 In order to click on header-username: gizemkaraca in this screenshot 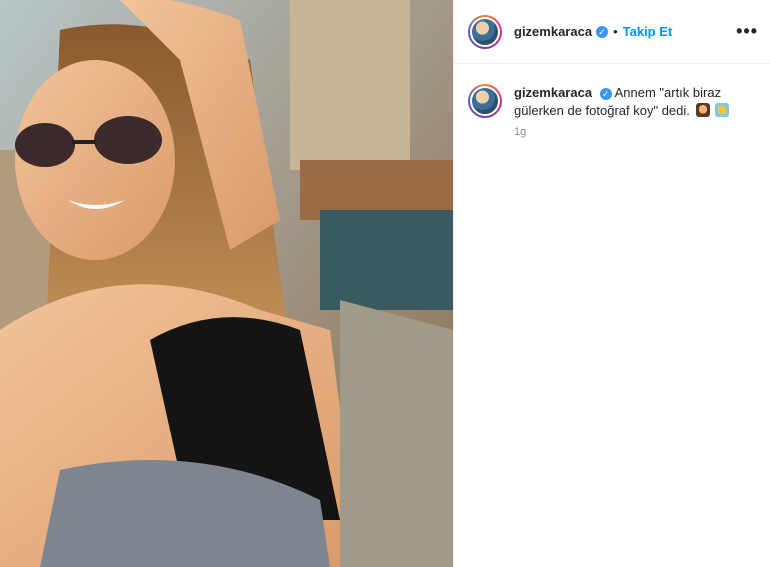, I will do `click(553, 31)`.